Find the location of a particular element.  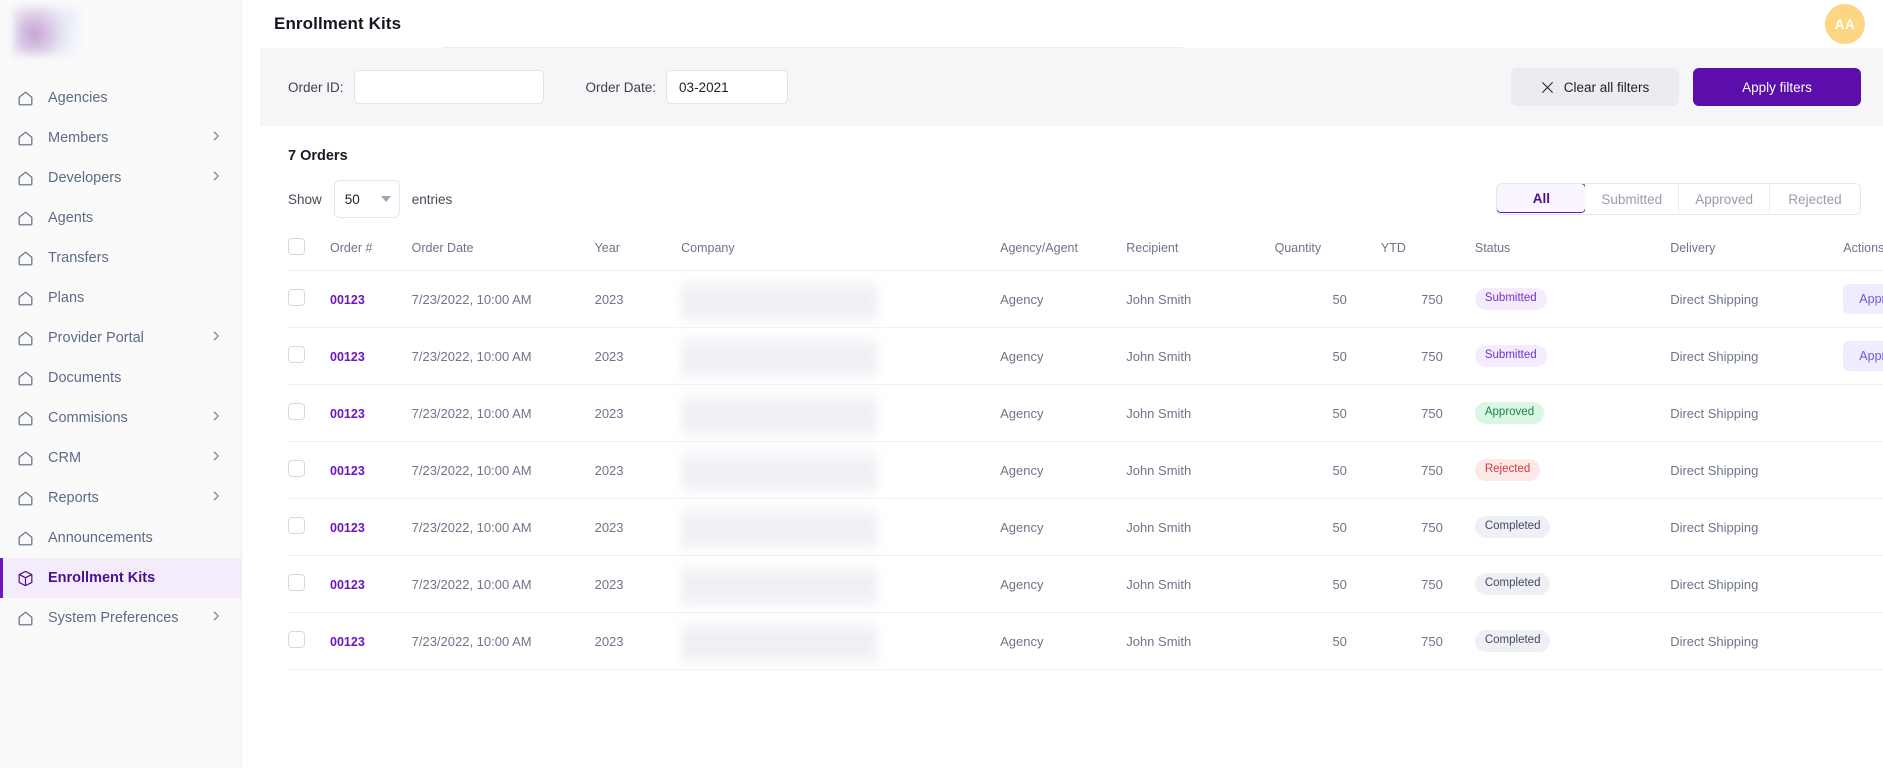

tab-label: All is located at coordinates (1541, 198).